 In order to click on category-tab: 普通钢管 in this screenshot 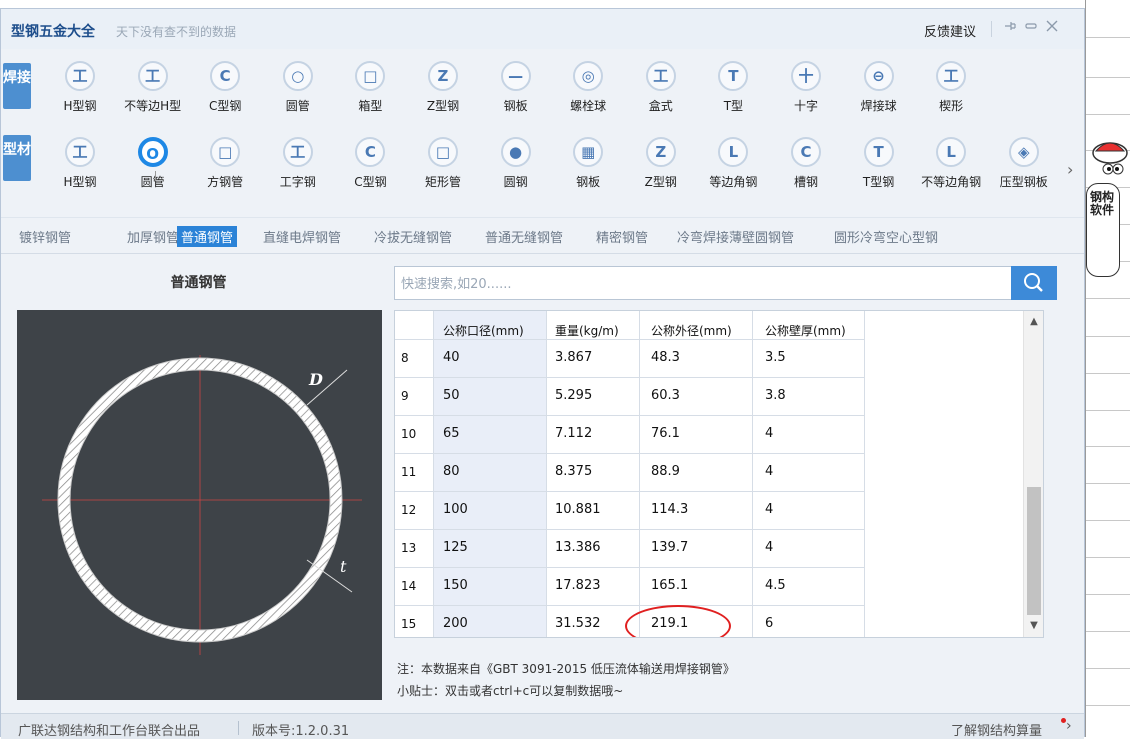, I will do `click(207, 236)`.